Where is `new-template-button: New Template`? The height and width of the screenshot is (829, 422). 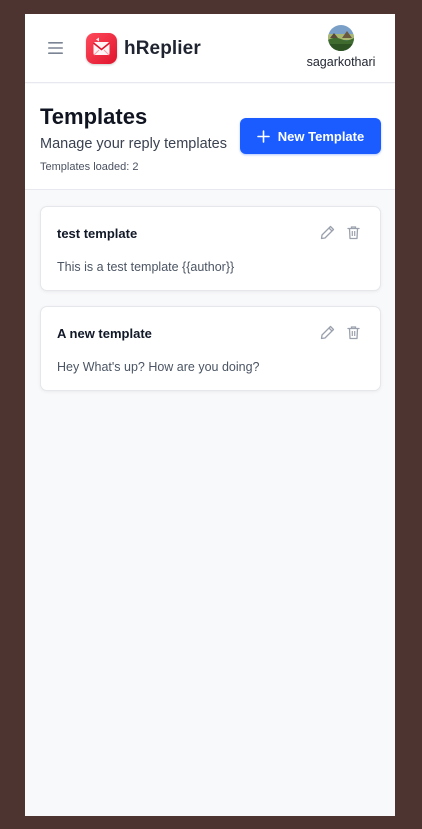
new-template-button: New Template is located at coordinates (310, 136).